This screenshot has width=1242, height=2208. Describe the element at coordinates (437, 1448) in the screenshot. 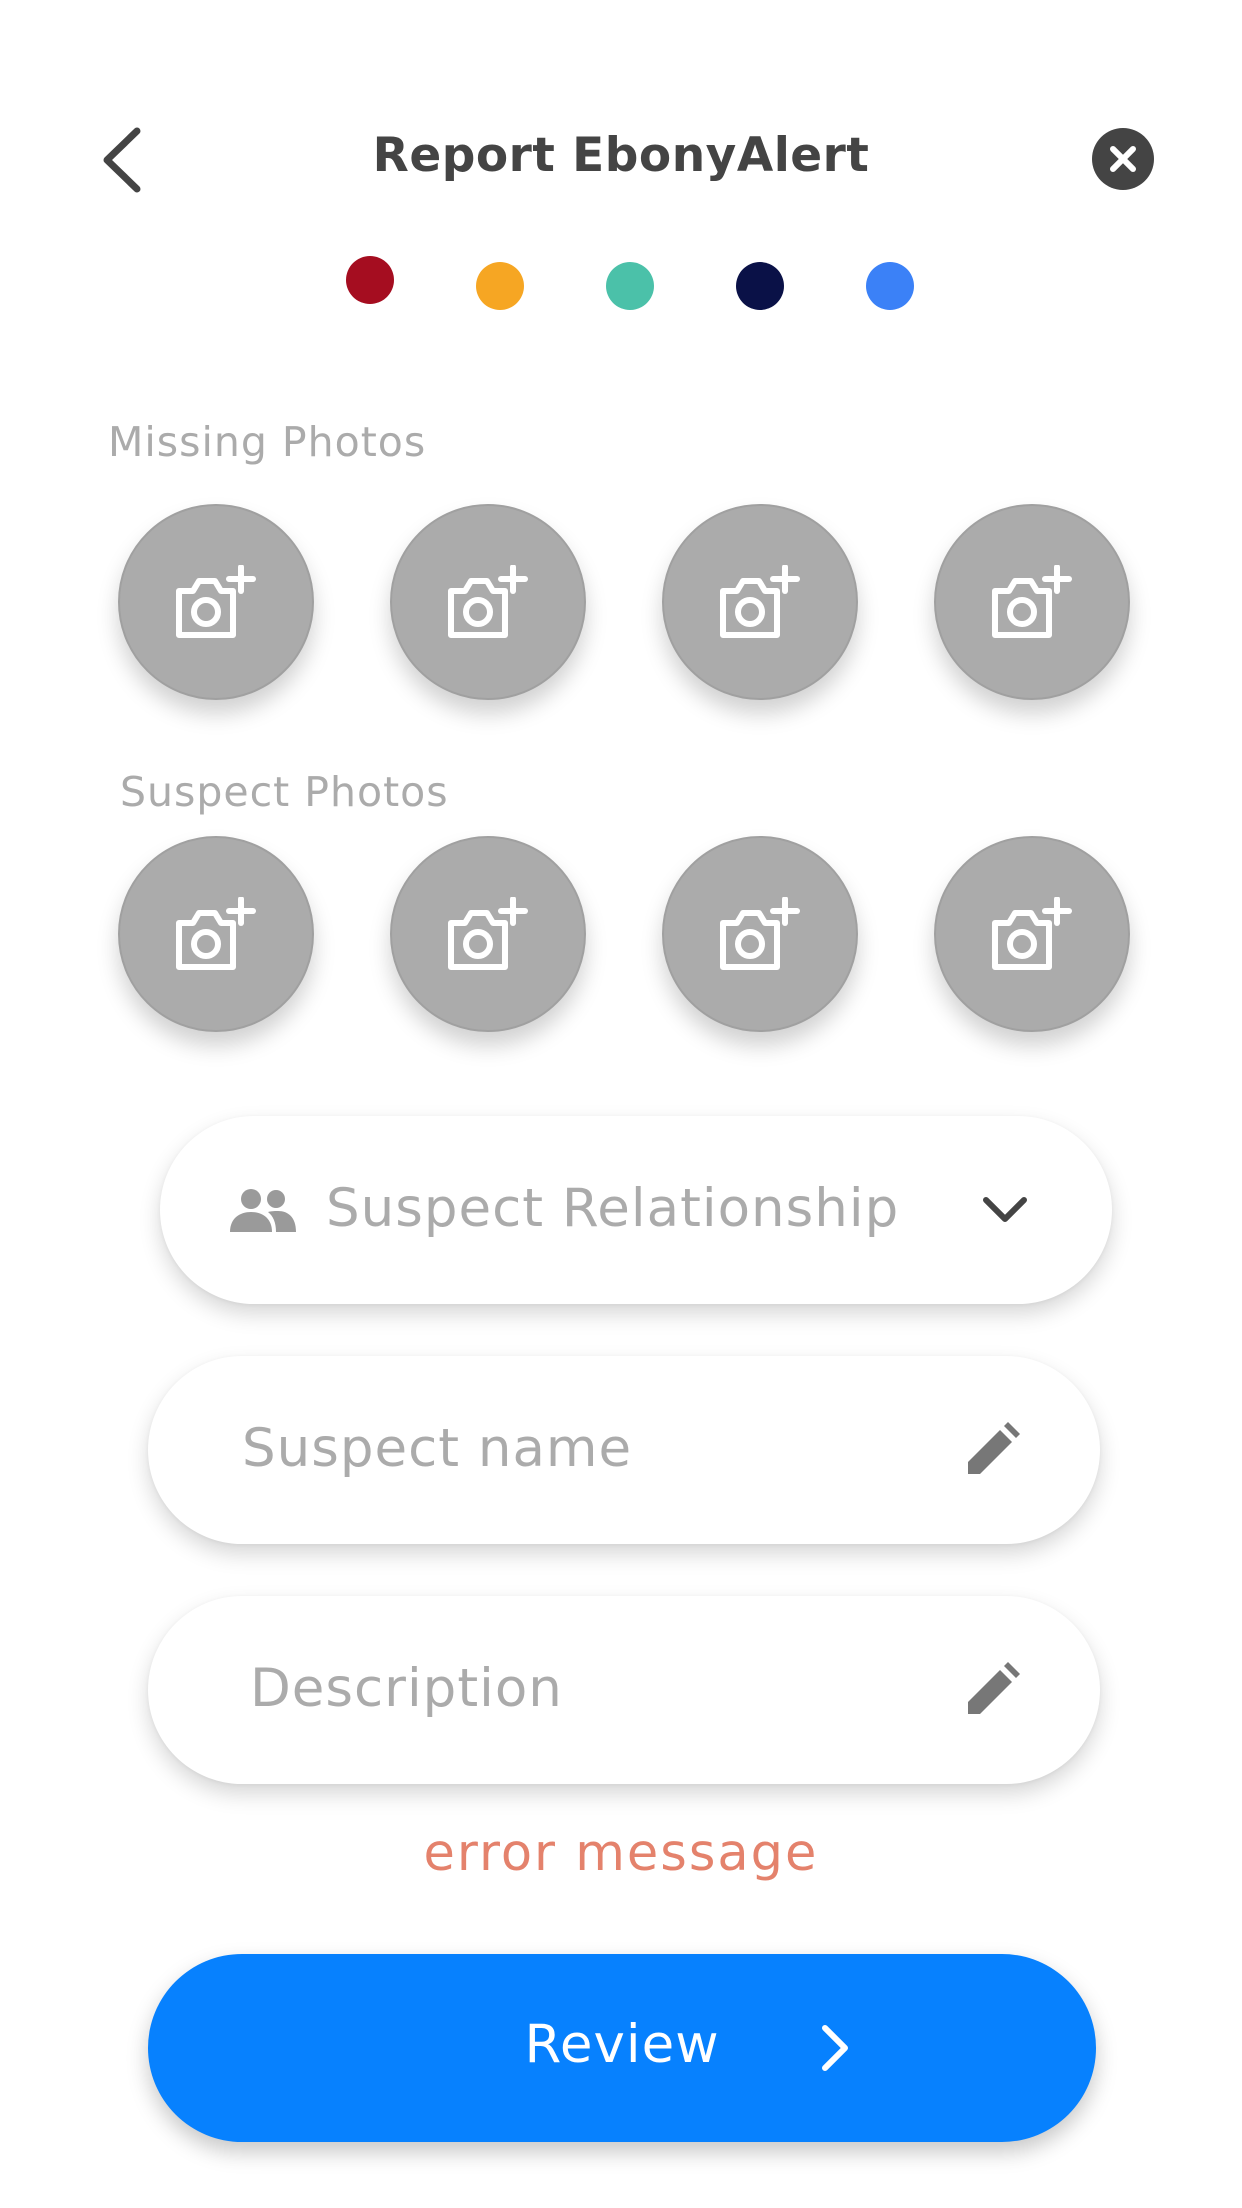

I see `suspect-name-placeholder: Suspect name` at that location.